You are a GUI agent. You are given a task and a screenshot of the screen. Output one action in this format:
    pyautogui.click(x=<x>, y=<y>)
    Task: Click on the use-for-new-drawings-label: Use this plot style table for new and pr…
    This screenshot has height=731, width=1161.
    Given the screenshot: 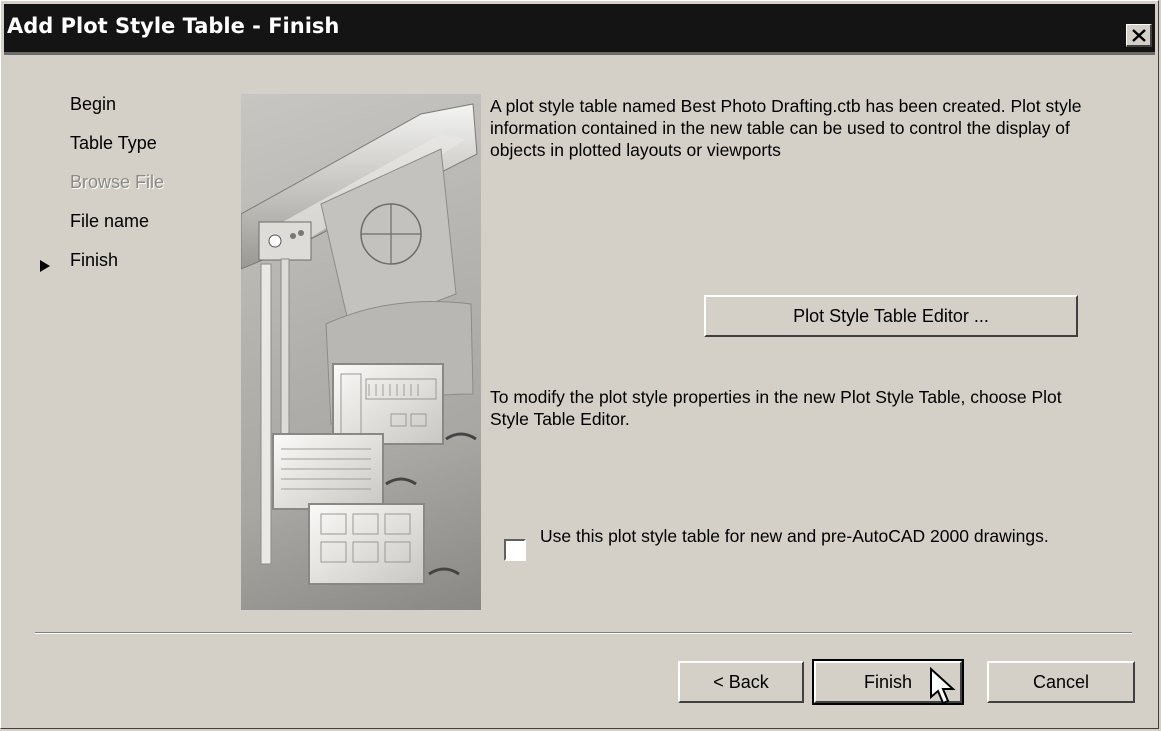 What is the action you would take?
    pyautogui.click(x=820, y=536)
    